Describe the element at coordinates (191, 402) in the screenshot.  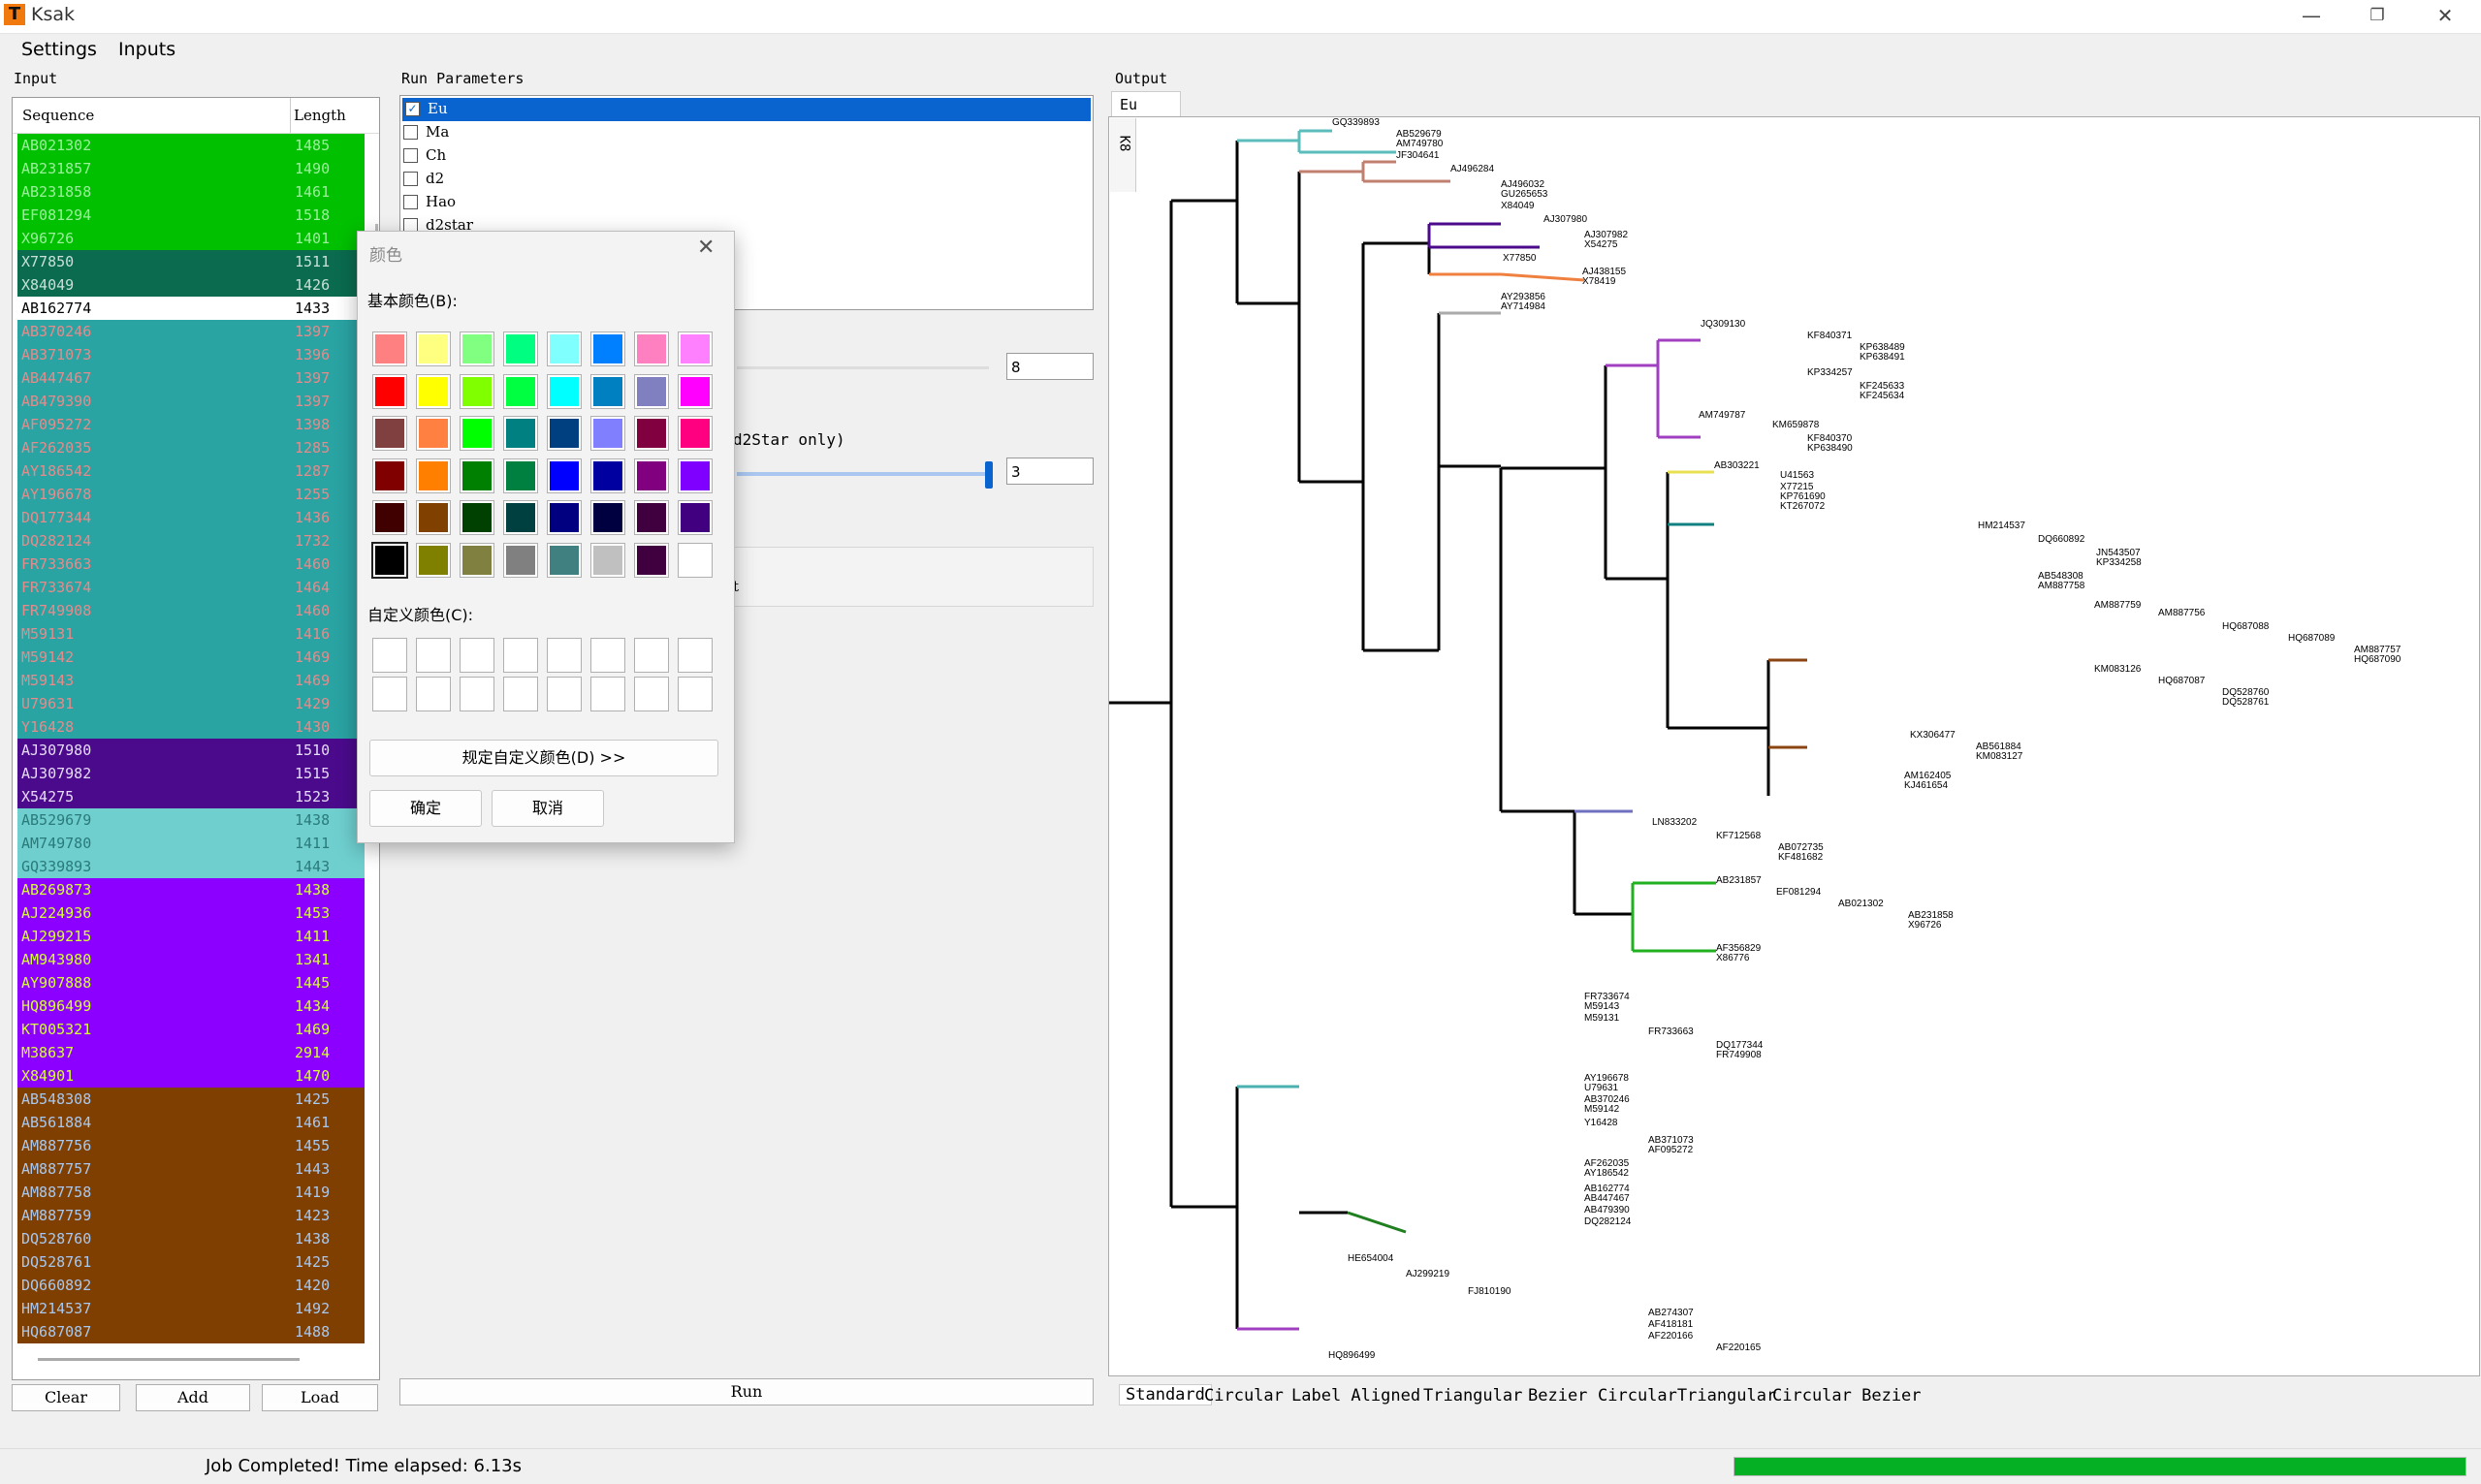
I see `sequence-row: AB479390 1397` at that location.